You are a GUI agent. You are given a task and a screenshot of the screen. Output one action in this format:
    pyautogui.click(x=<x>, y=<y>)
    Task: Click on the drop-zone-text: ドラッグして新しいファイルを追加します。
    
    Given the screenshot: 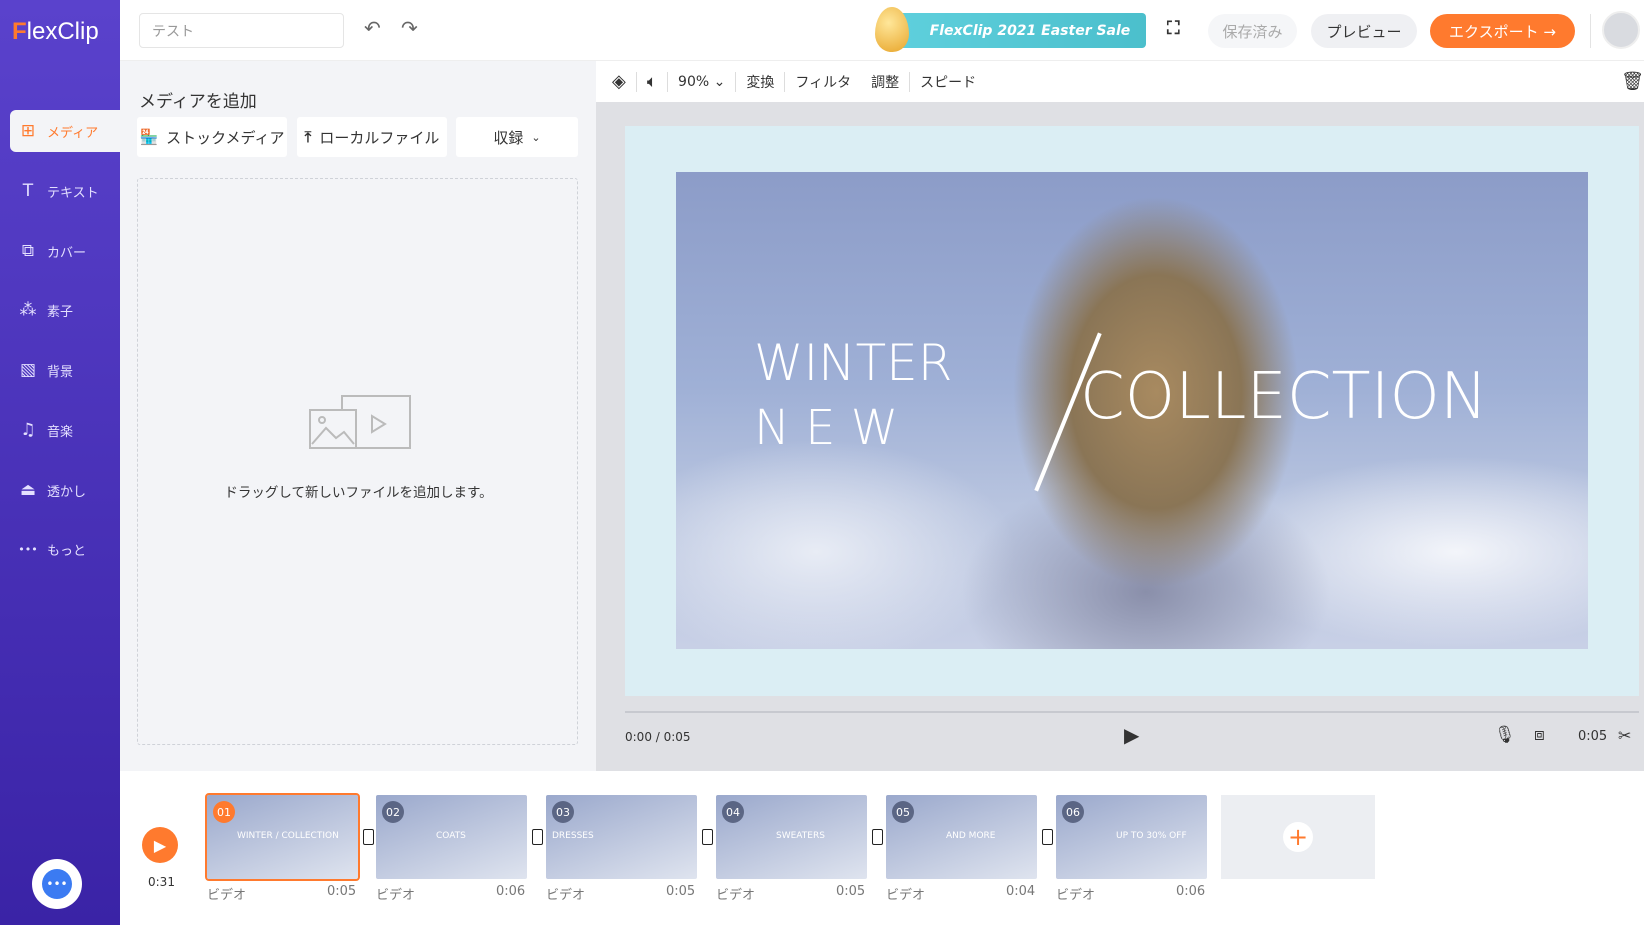 What is the action you would take?
    pyautogui.click(x=358, y=493)
    